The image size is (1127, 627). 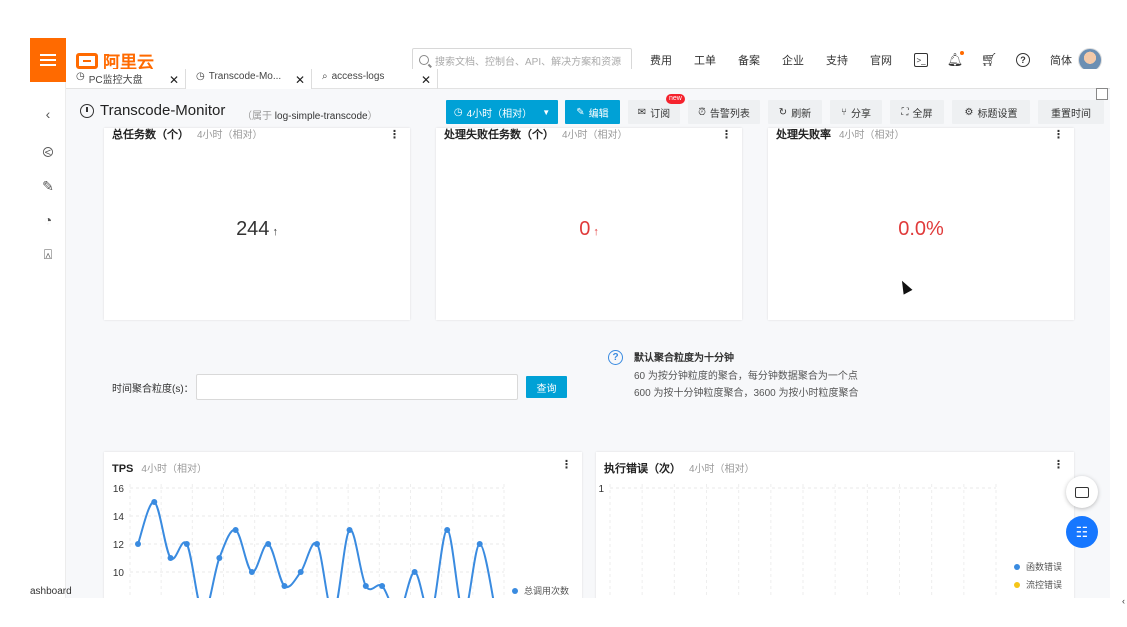 I want to click on stat-card-title-text: 处理失败任务数（个）, so click(x=499, y=135).